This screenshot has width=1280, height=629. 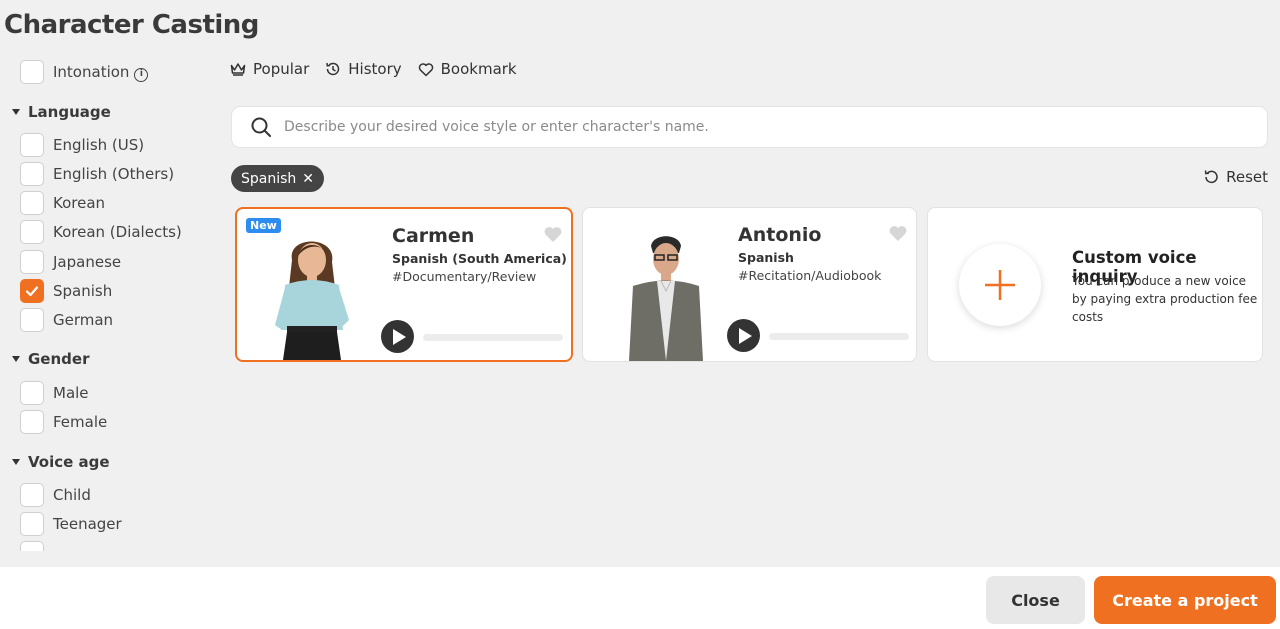 I want to click on search-bar, so click(x=749, y=127).